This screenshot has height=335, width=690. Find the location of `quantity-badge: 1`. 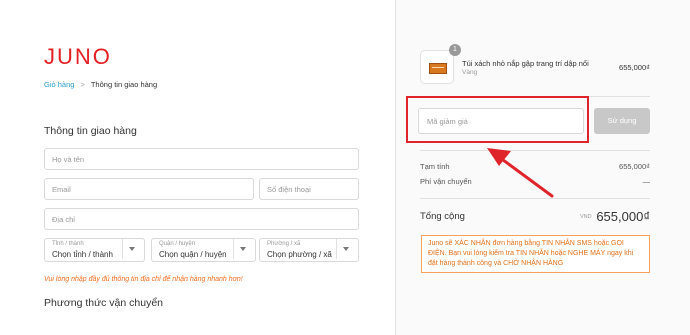

quantity-badge: 1 is located at coordinates (455, 50).